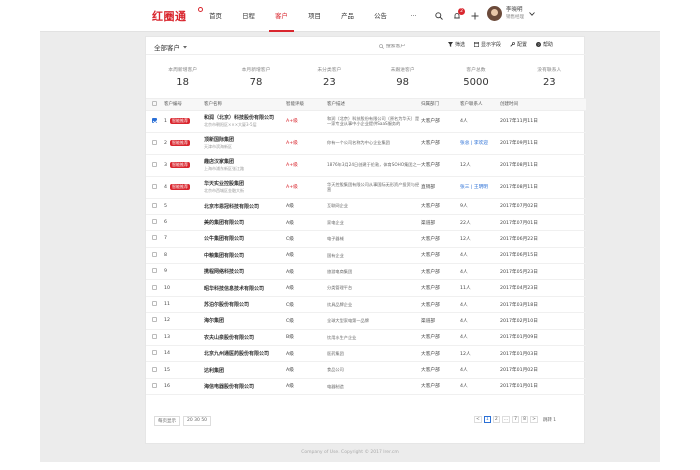 The height and width of the screenshot is (470, 700). What do you see at coordinates (366, 370) in the screenshot?
I see `table-row: 15 达利集团 A级 食品公司 大客户部 4人 2017年01月02日` at bounding box center [366, 370].